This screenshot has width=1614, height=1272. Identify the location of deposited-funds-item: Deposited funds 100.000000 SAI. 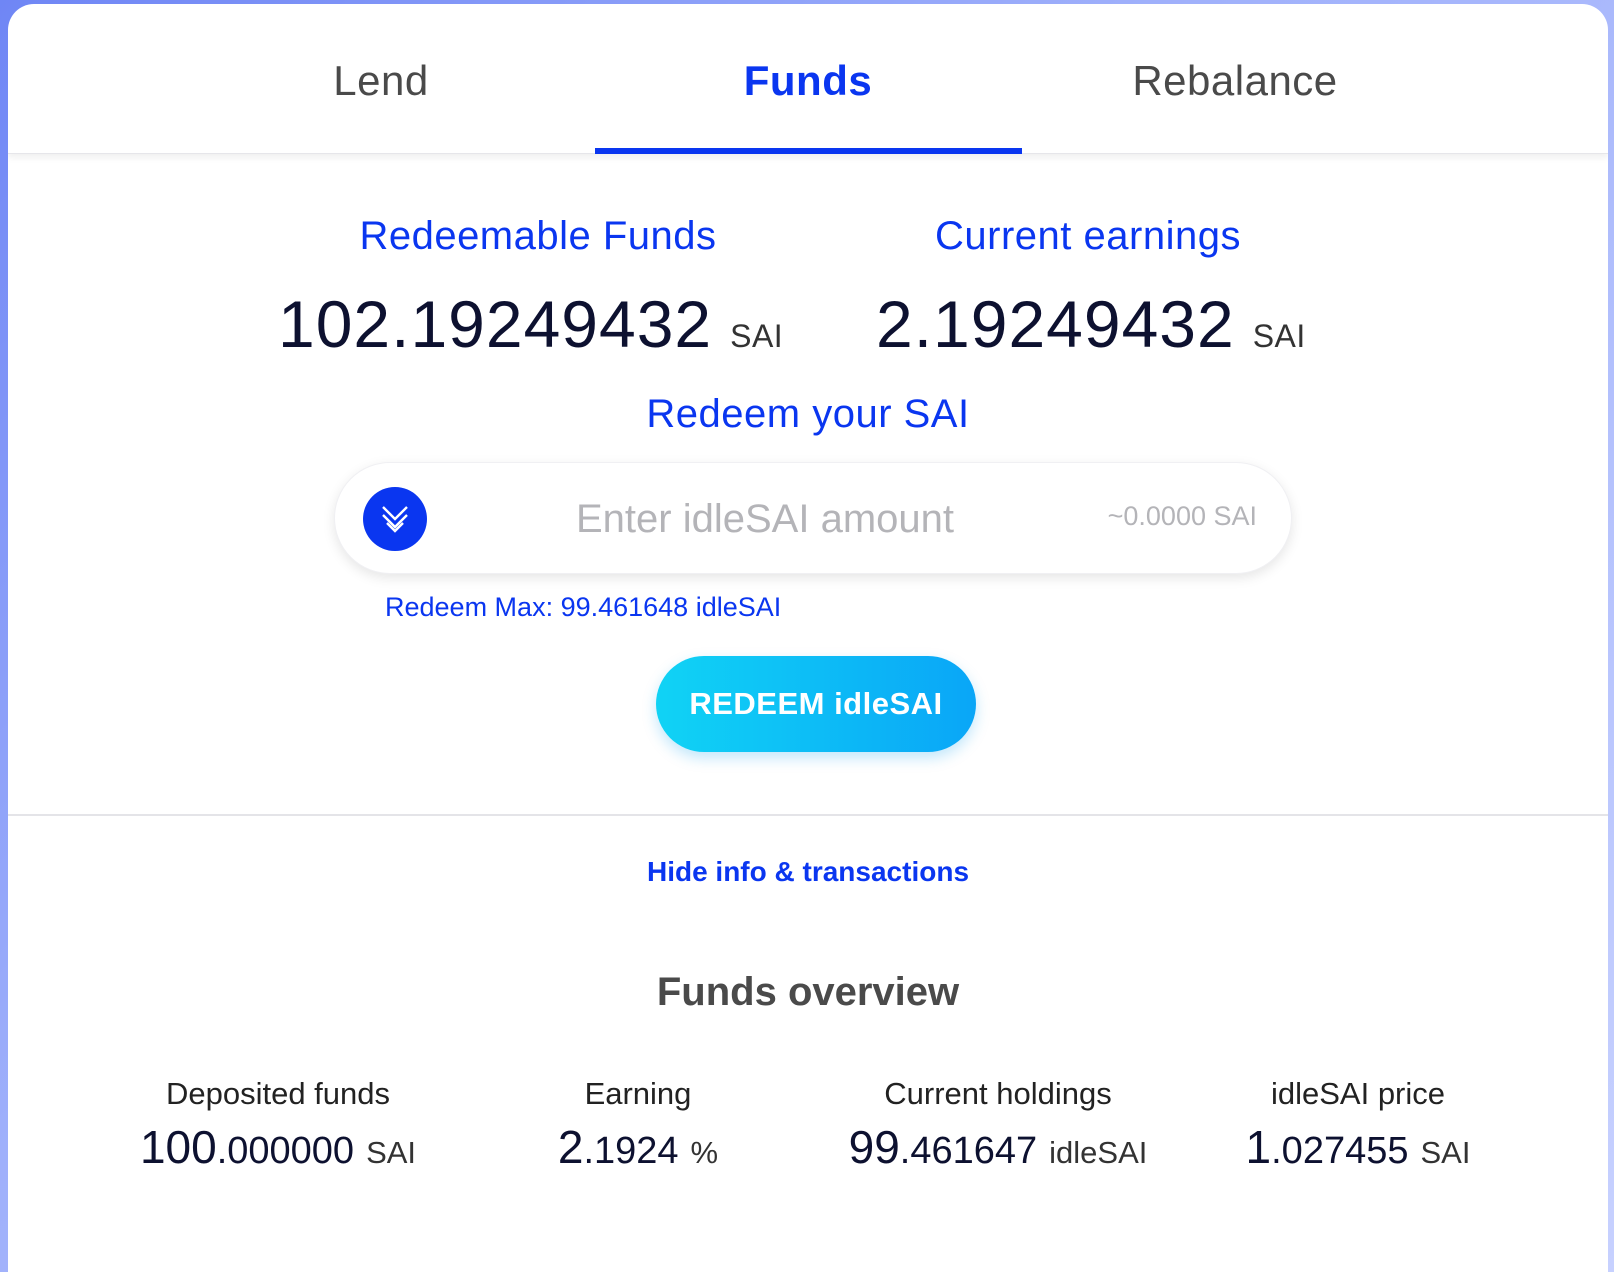
(278, 1125).